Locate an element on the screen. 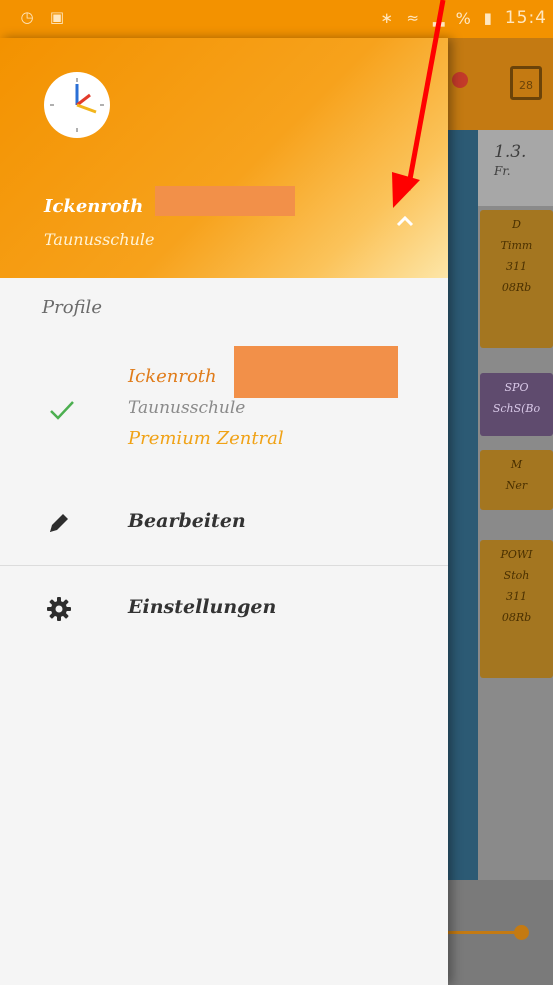  lesson-teacher: SchS(Bo is located at coordinates (516, 408).